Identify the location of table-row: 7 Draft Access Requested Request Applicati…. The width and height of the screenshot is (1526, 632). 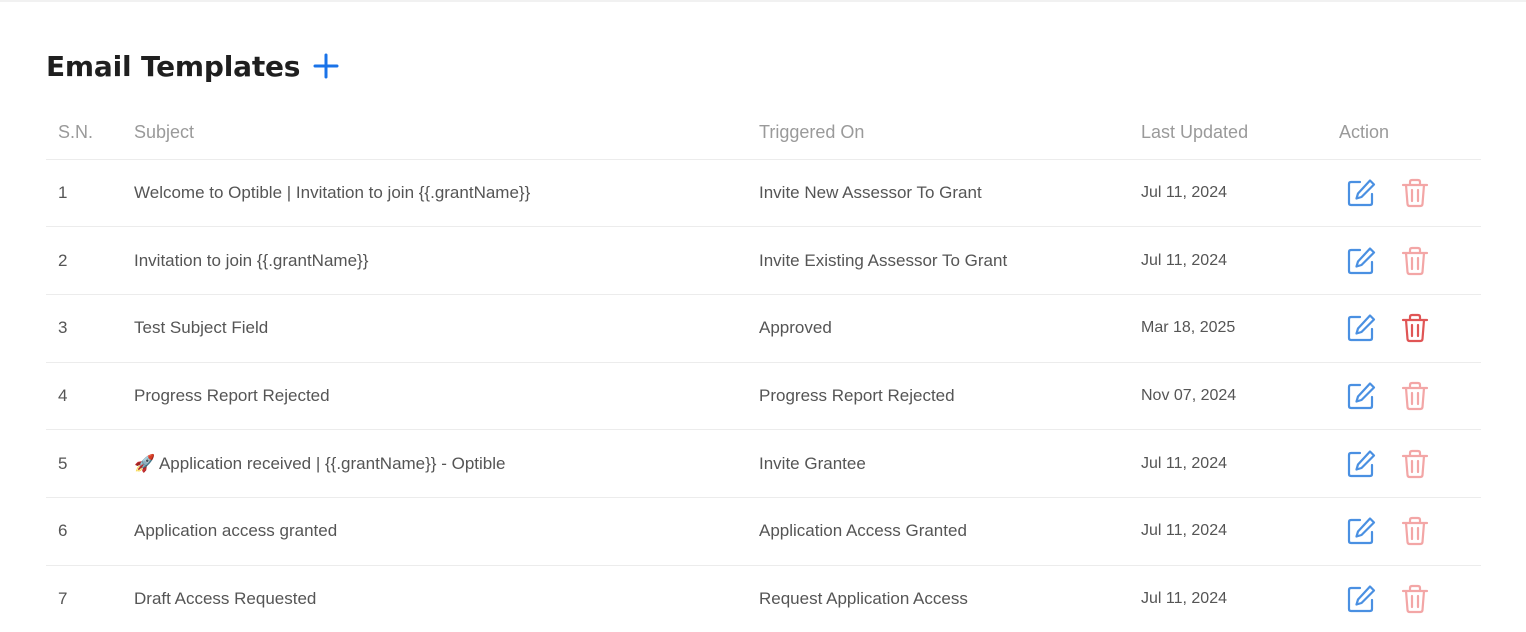
(763, 598).